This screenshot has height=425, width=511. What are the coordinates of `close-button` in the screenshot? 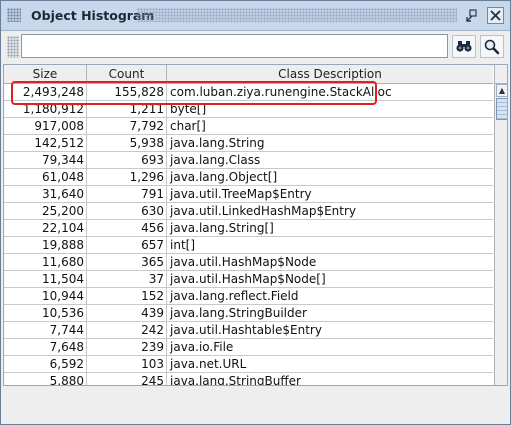 It's located at (495, 15).